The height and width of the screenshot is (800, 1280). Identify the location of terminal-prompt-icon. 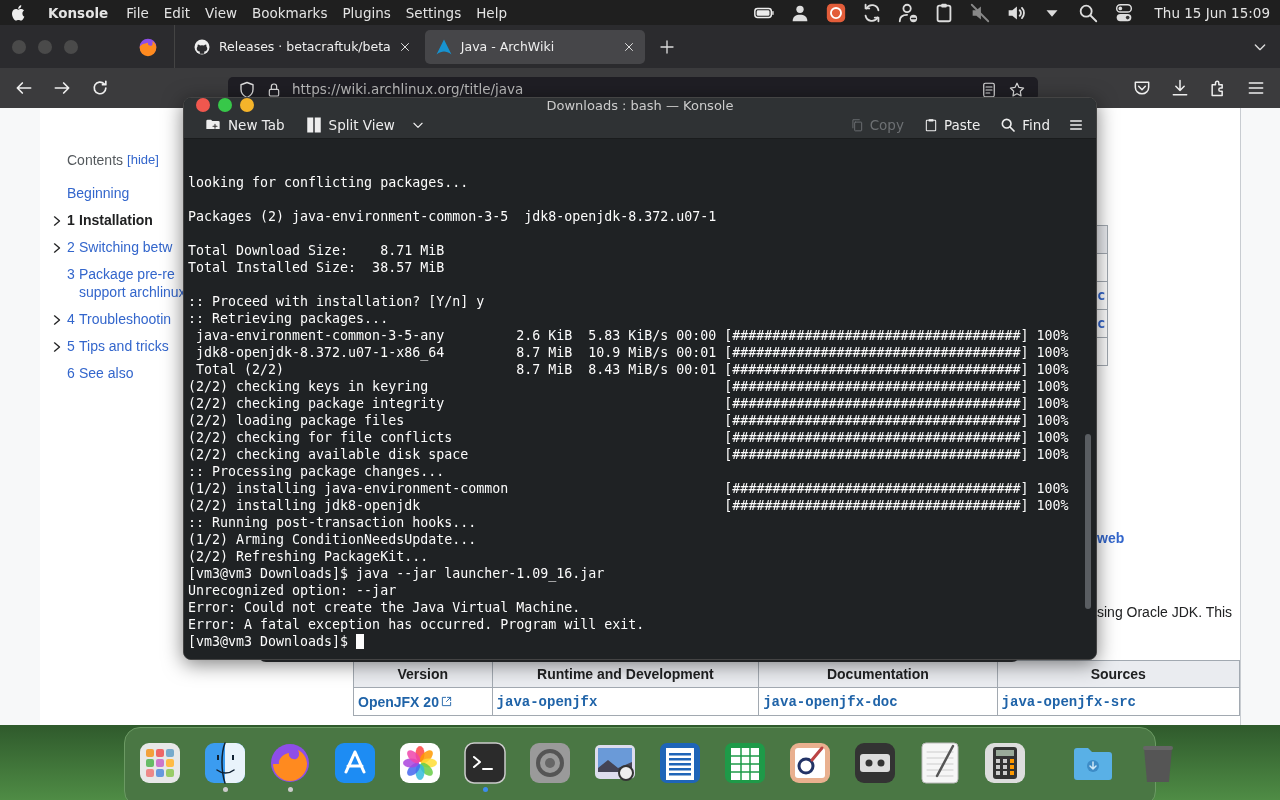
(485, 763).